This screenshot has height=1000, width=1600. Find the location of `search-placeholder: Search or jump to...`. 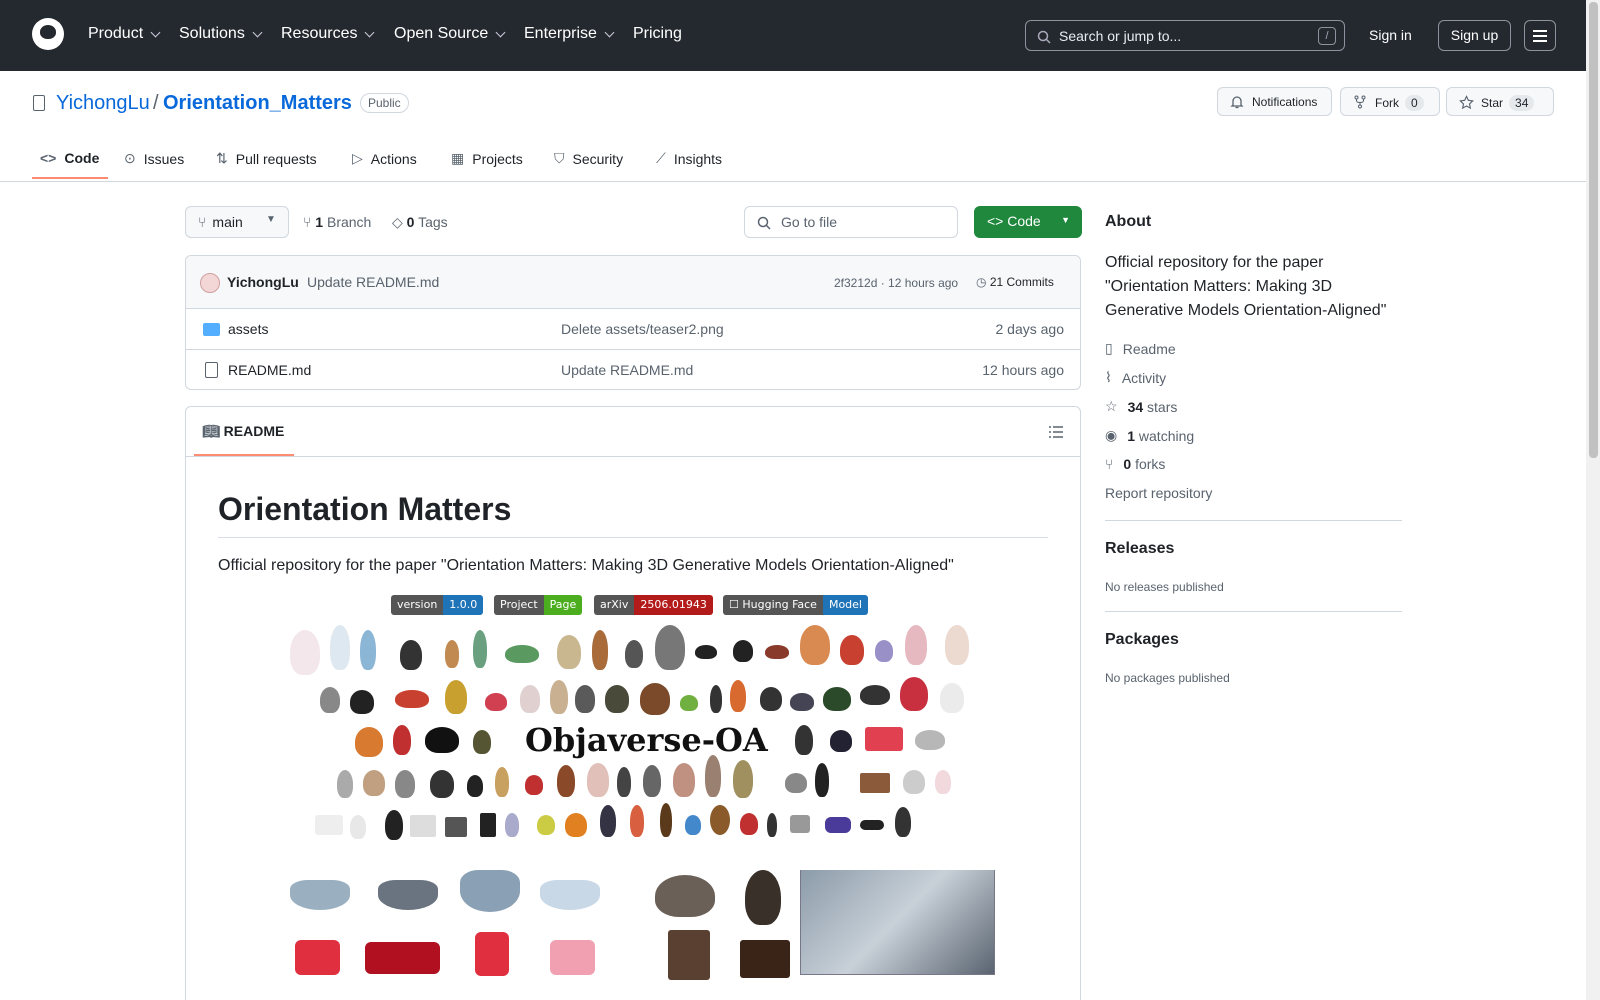

search-placeholder: Search or jump to... is located at coordinates (1120, 36).